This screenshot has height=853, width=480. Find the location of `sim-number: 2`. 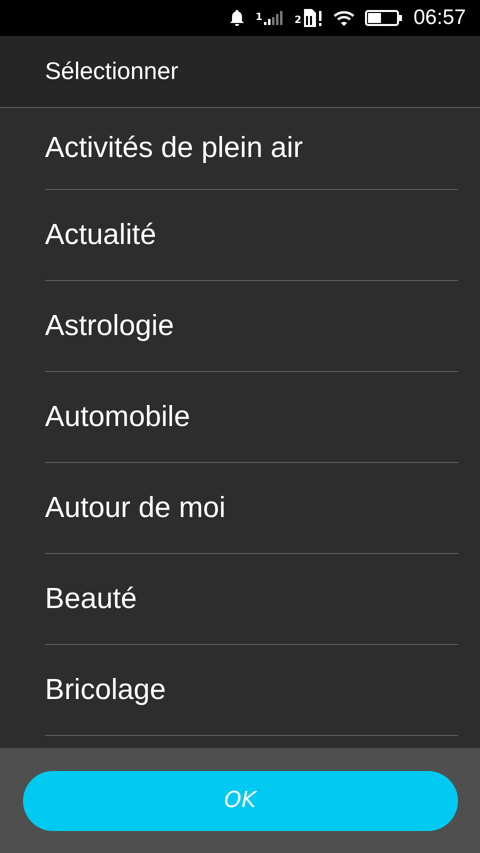

sim-number: 2 is located at coordinates (298, 21).